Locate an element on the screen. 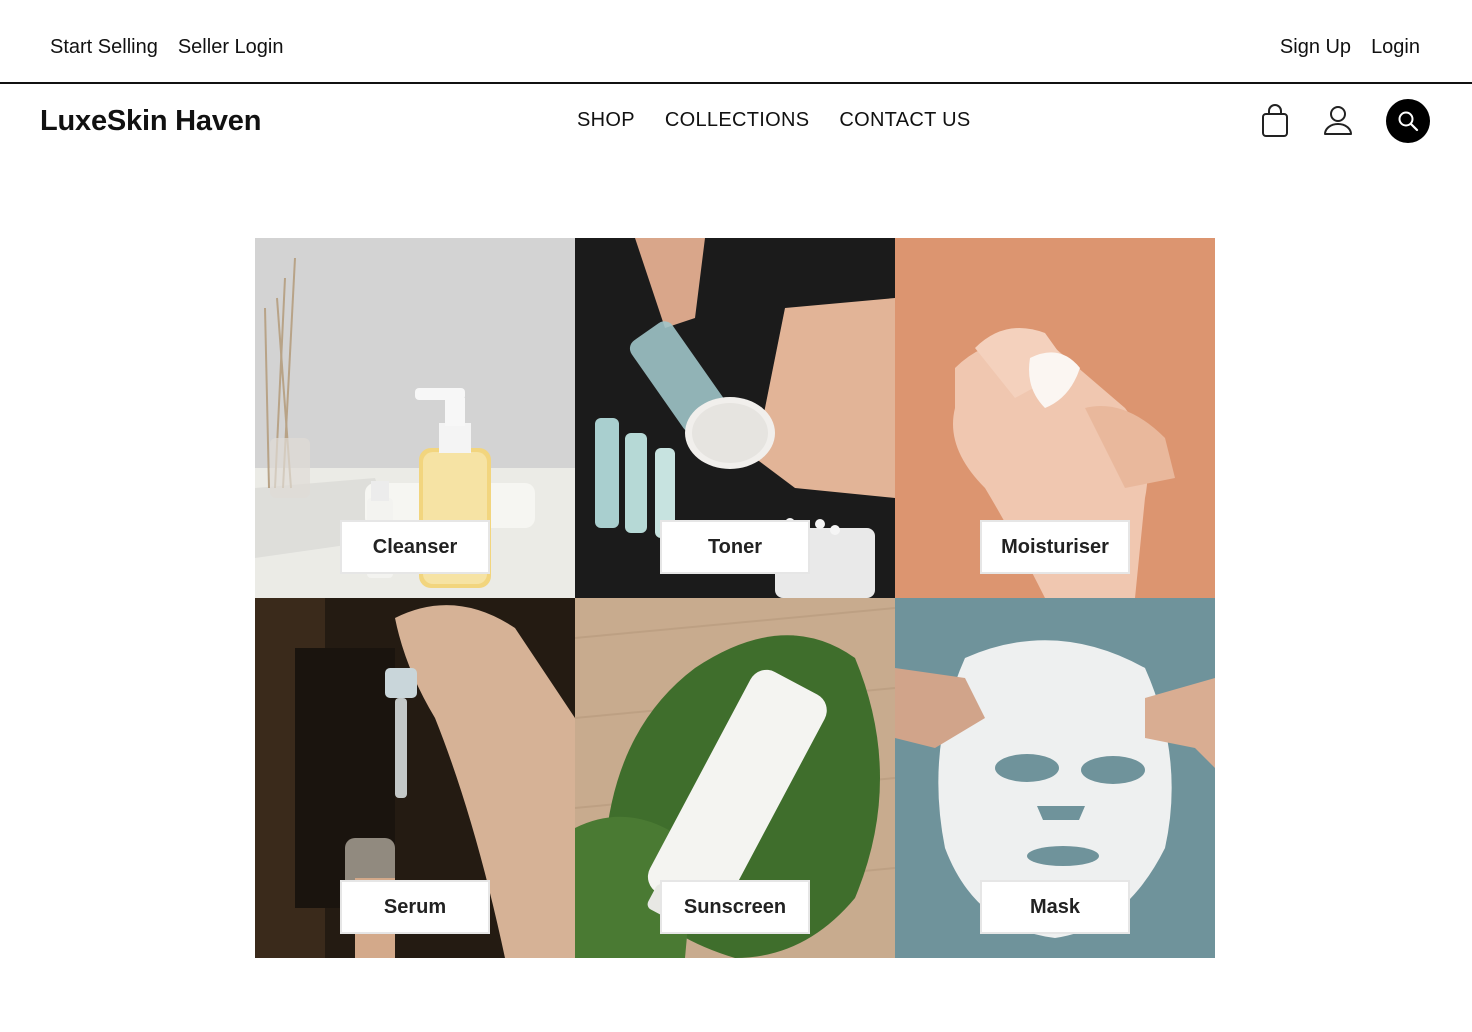 Image resolution: width=1472 pixels, height=1032 pixels. shopping-bag-icon is located at coordinates (1275, 121).